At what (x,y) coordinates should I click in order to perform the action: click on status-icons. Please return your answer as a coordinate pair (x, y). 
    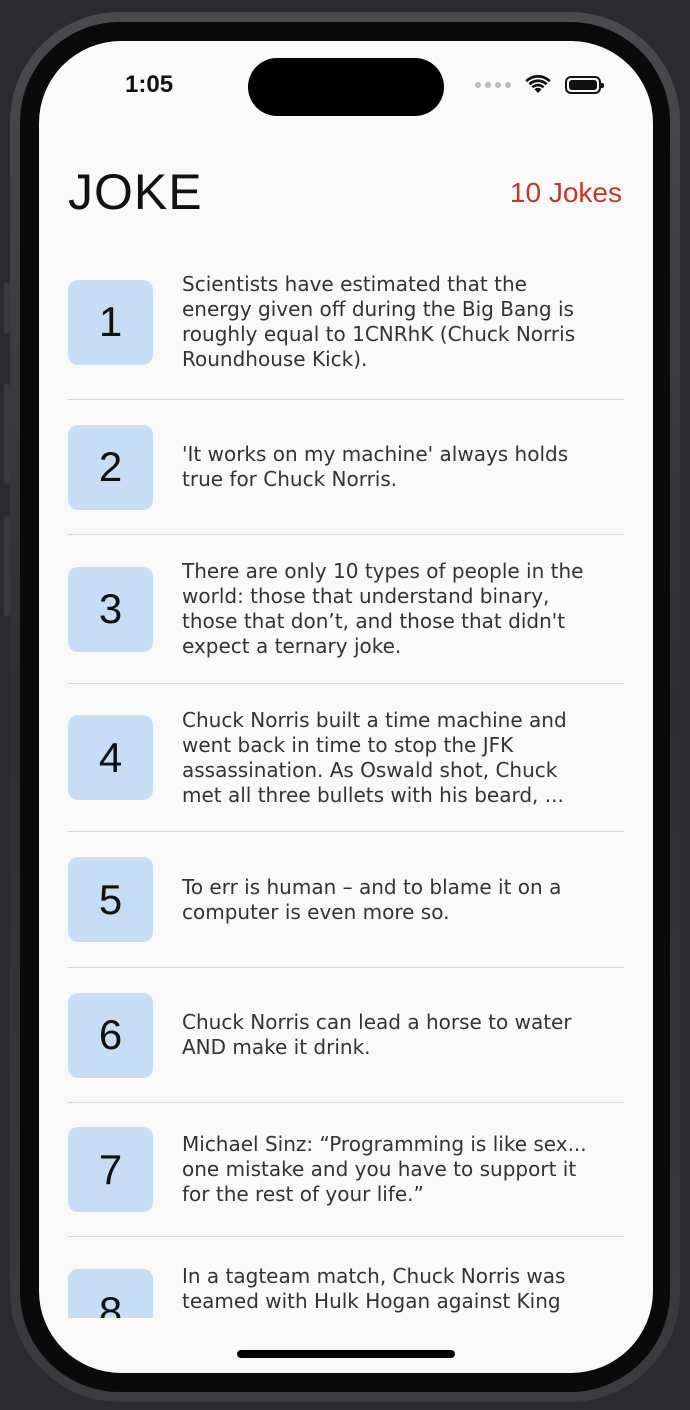
    Looking at the image, I should click on (539, 85).